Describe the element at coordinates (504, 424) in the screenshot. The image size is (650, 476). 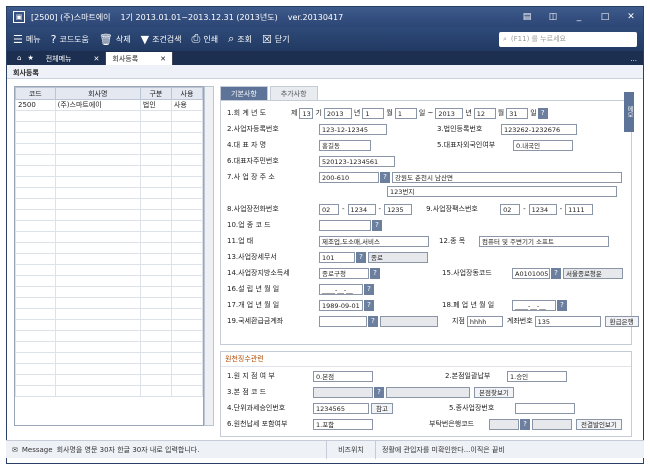
I see `bank-code-input` at that location.